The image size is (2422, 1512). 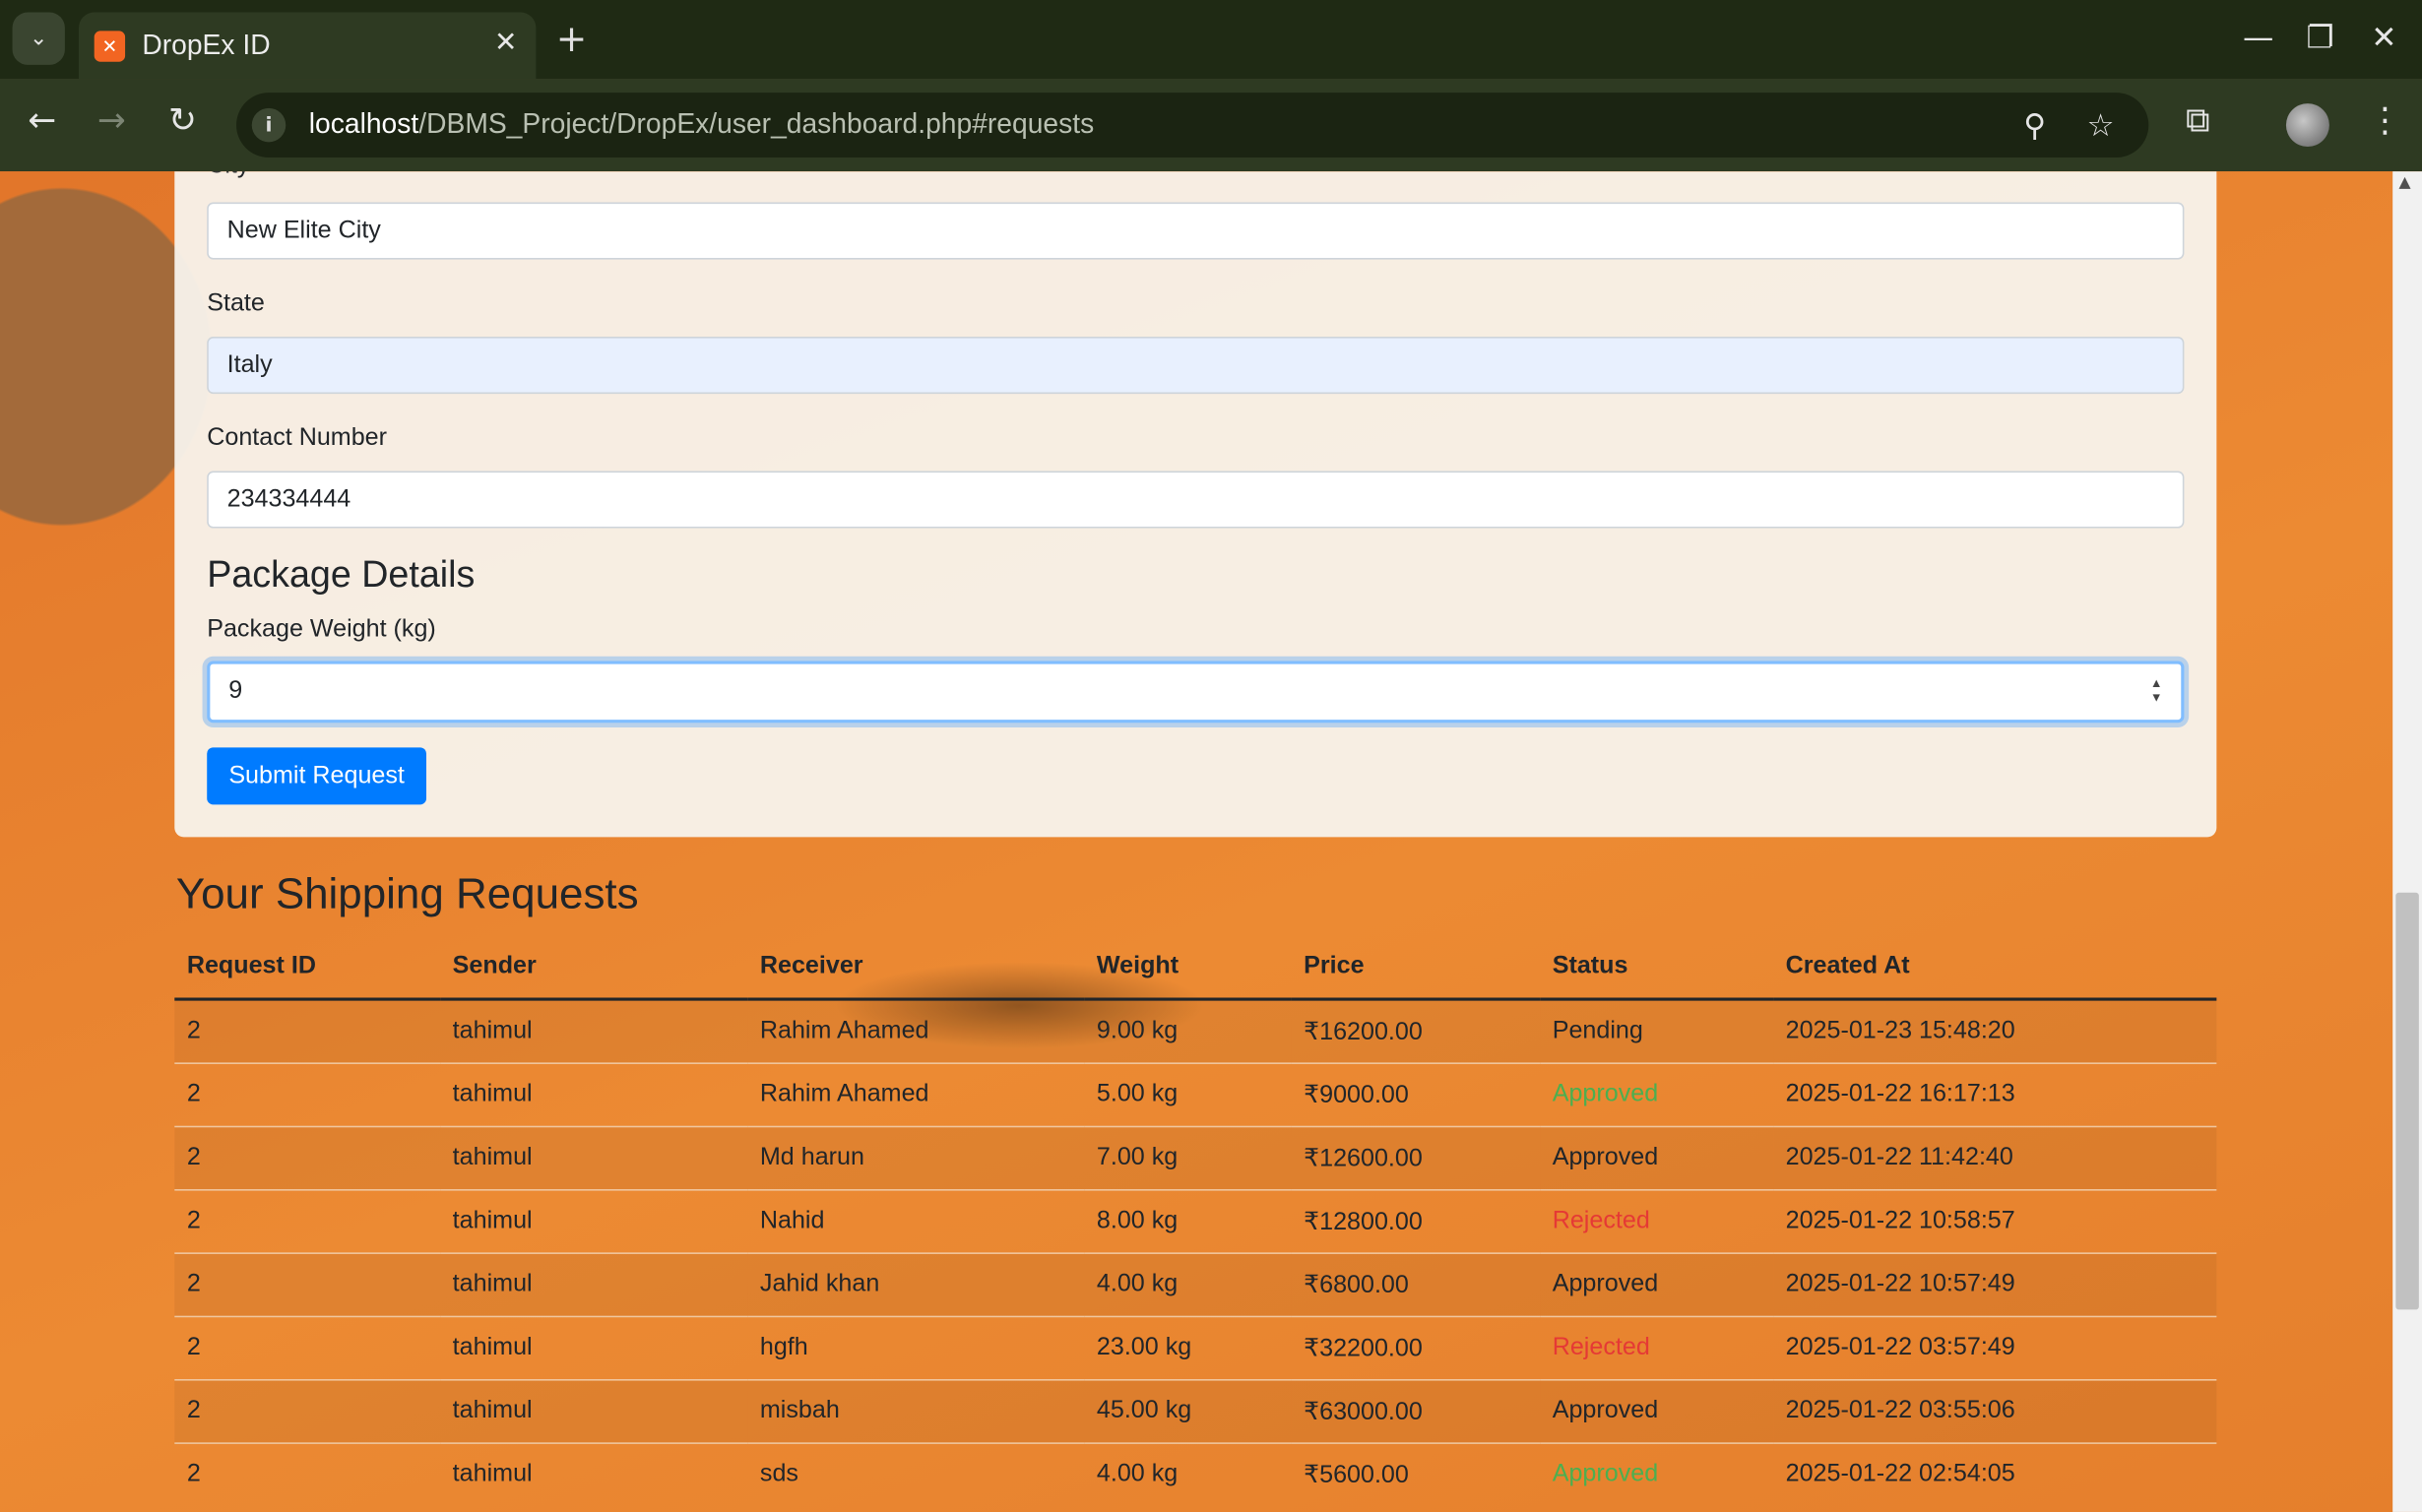 What do you see at coordinates (1196, 500) in the screenshot?
I see `contact-number-input: 234334444` at bounding box center [1196, 500].